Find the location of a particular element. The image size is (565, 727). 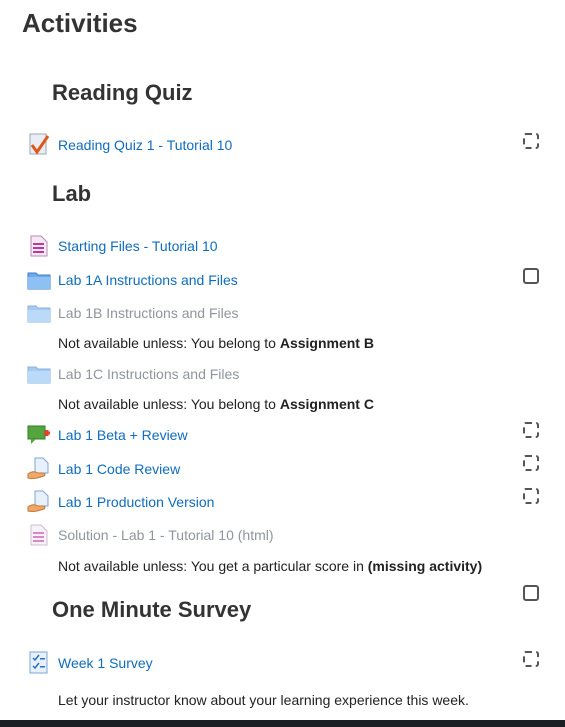

section-title-reading-quiz: Reading Quiz is located at coordinates (122, 92).